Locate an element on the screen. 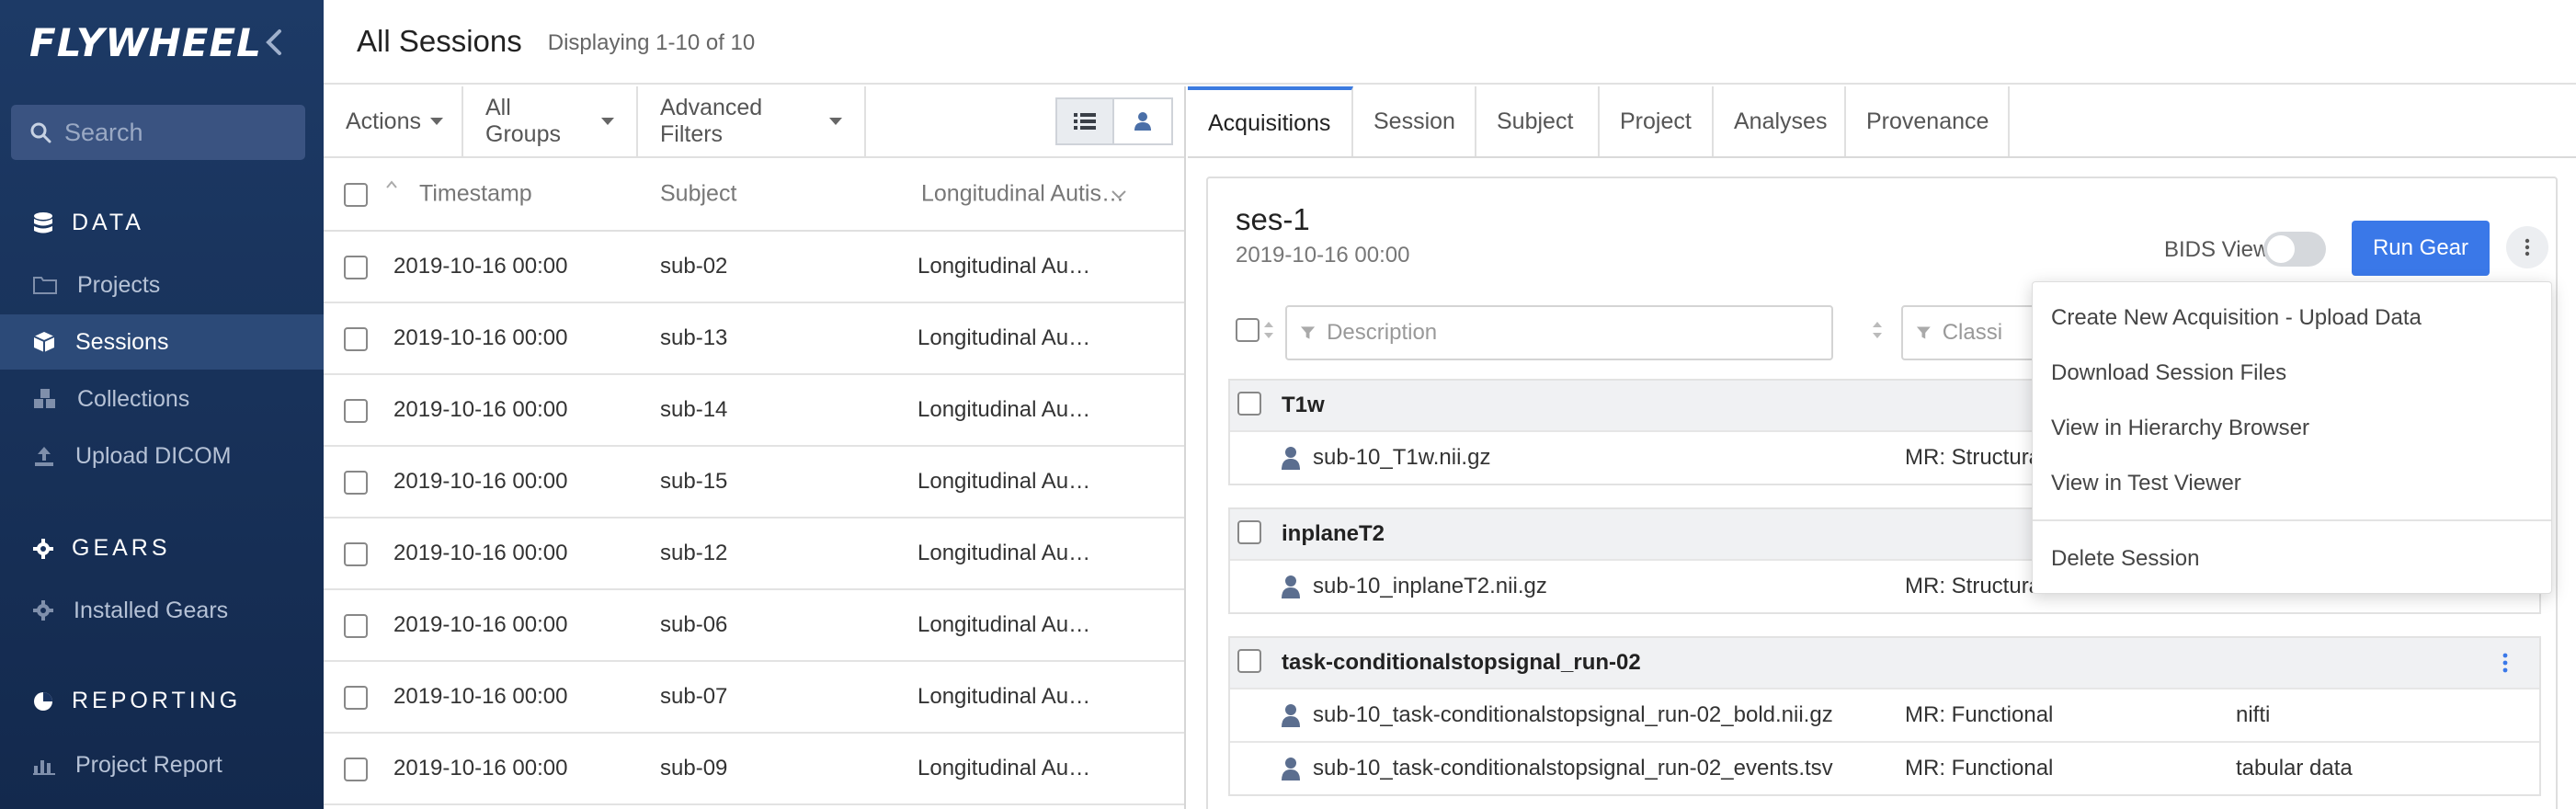  tab-analyses: Analyses is located at coordinates (1780, 121).